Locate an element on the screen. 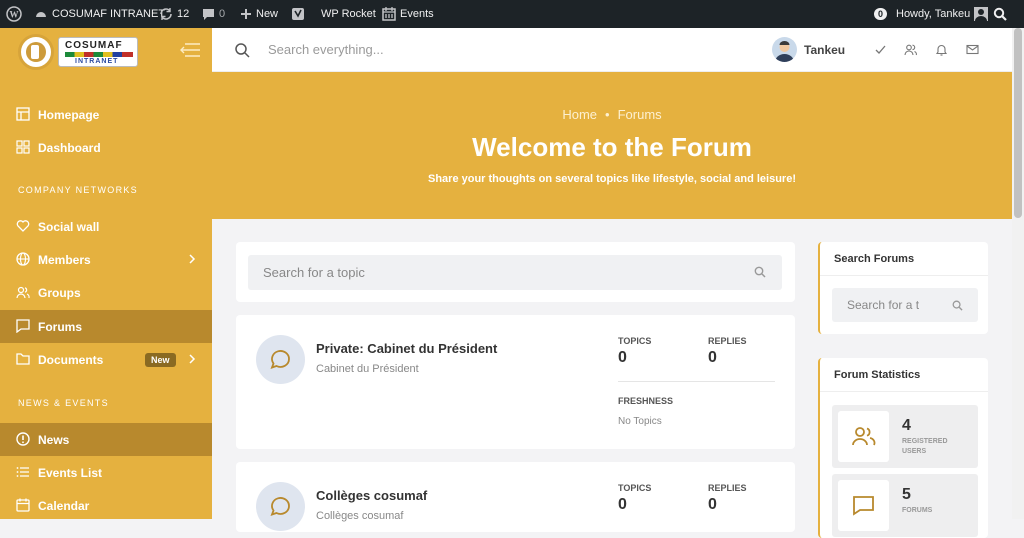 The width and height of the screenshot is (1024, 538). sidebar-item-label: Forums is located at coordinates (60, 327).